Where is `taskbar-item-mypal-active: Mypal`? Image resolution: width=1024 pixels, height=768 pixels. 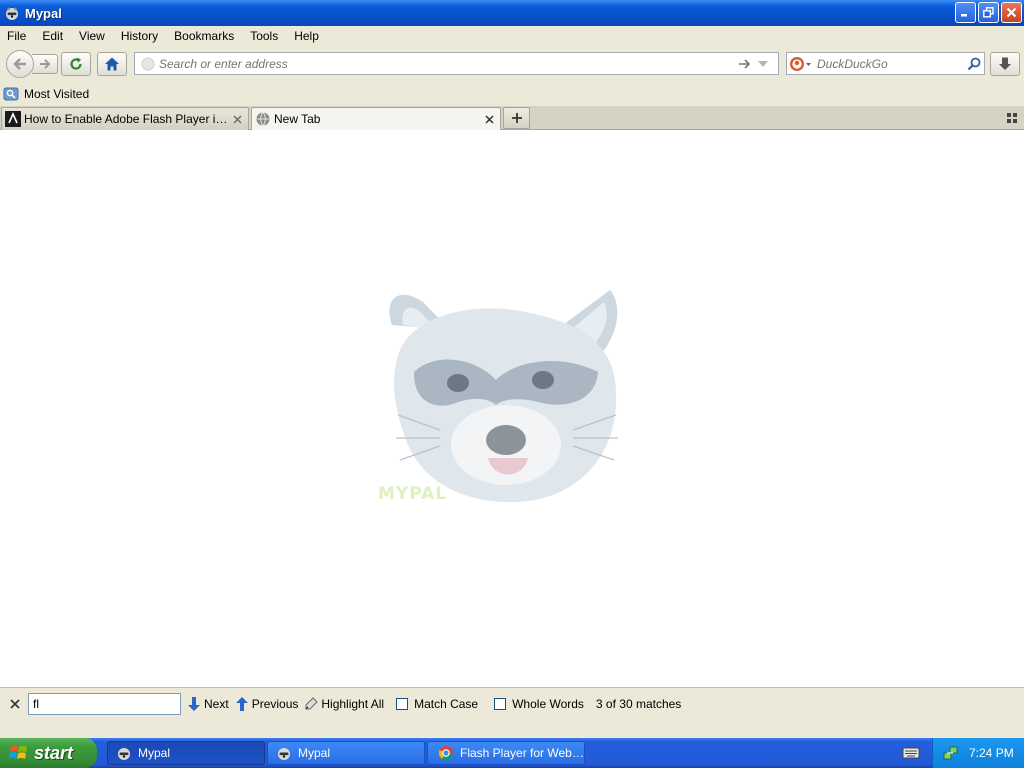 taskbar-item-mypal-active: Mypal is located at coordinates (186, 753).